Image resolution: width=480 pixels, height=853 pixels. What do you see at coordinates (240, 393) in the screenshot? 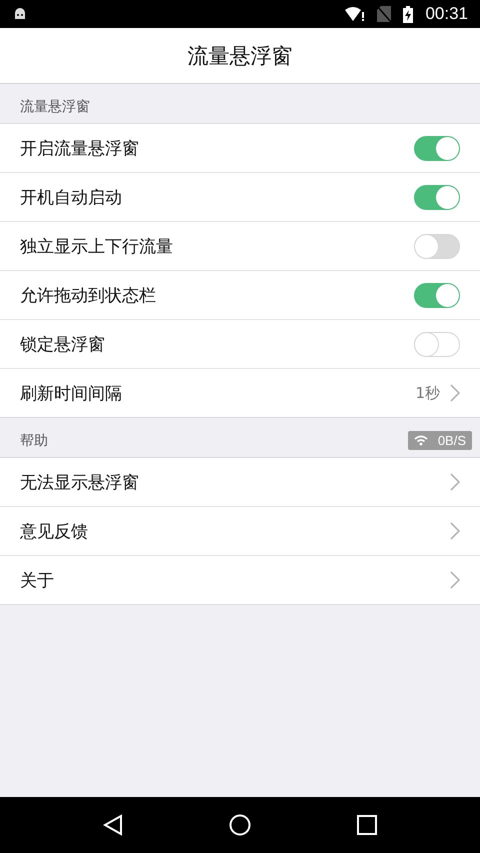
I see `settings-row: 刷新时间间隔 1秒` at bounding box center [240, 393].